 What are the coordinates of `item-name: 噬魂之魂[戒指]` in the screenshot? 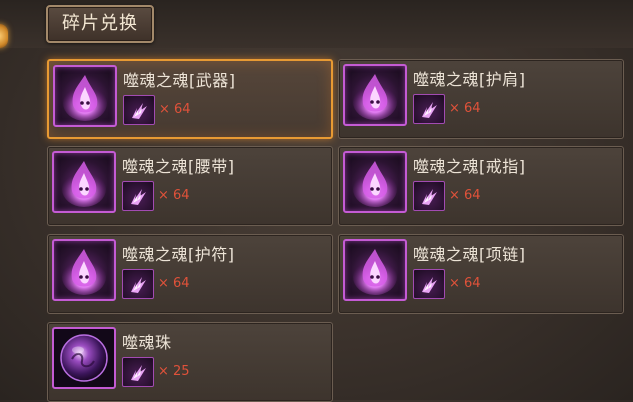 It's located at (469, 166).